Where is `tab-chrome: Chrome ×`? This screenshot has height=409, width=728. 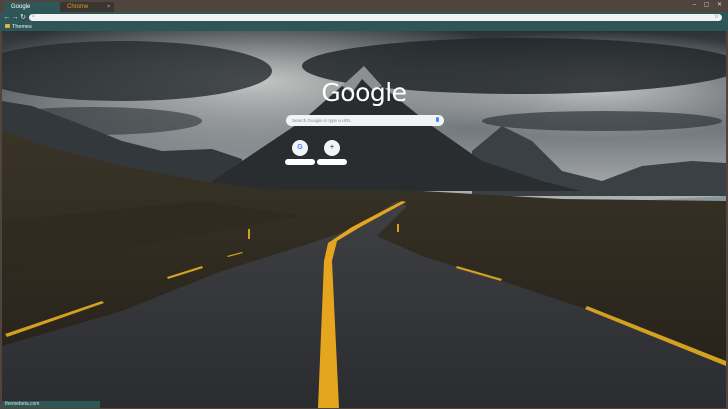
tab-chrome: Chrome × is located at coordinates (87, 7).